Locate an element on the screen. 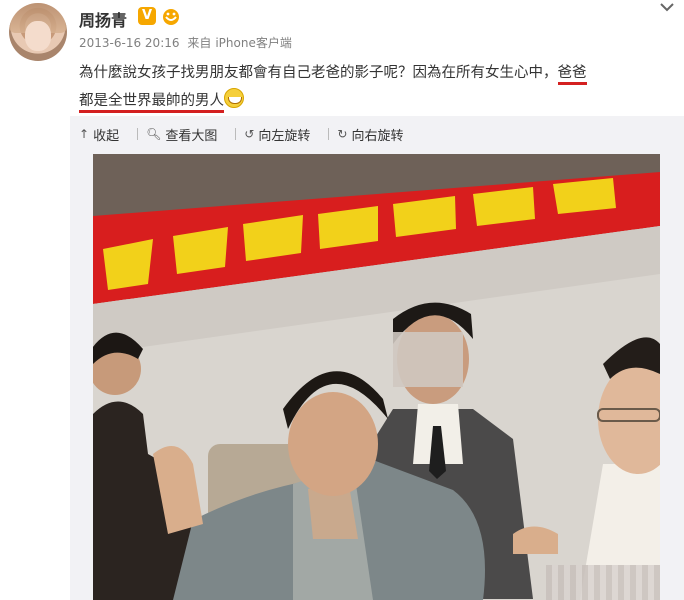 Image resolution: width=684 pixels, height=600 pixels. rotate-right-button: ↻ 向右旋转 is located at coordinates (370, 134).